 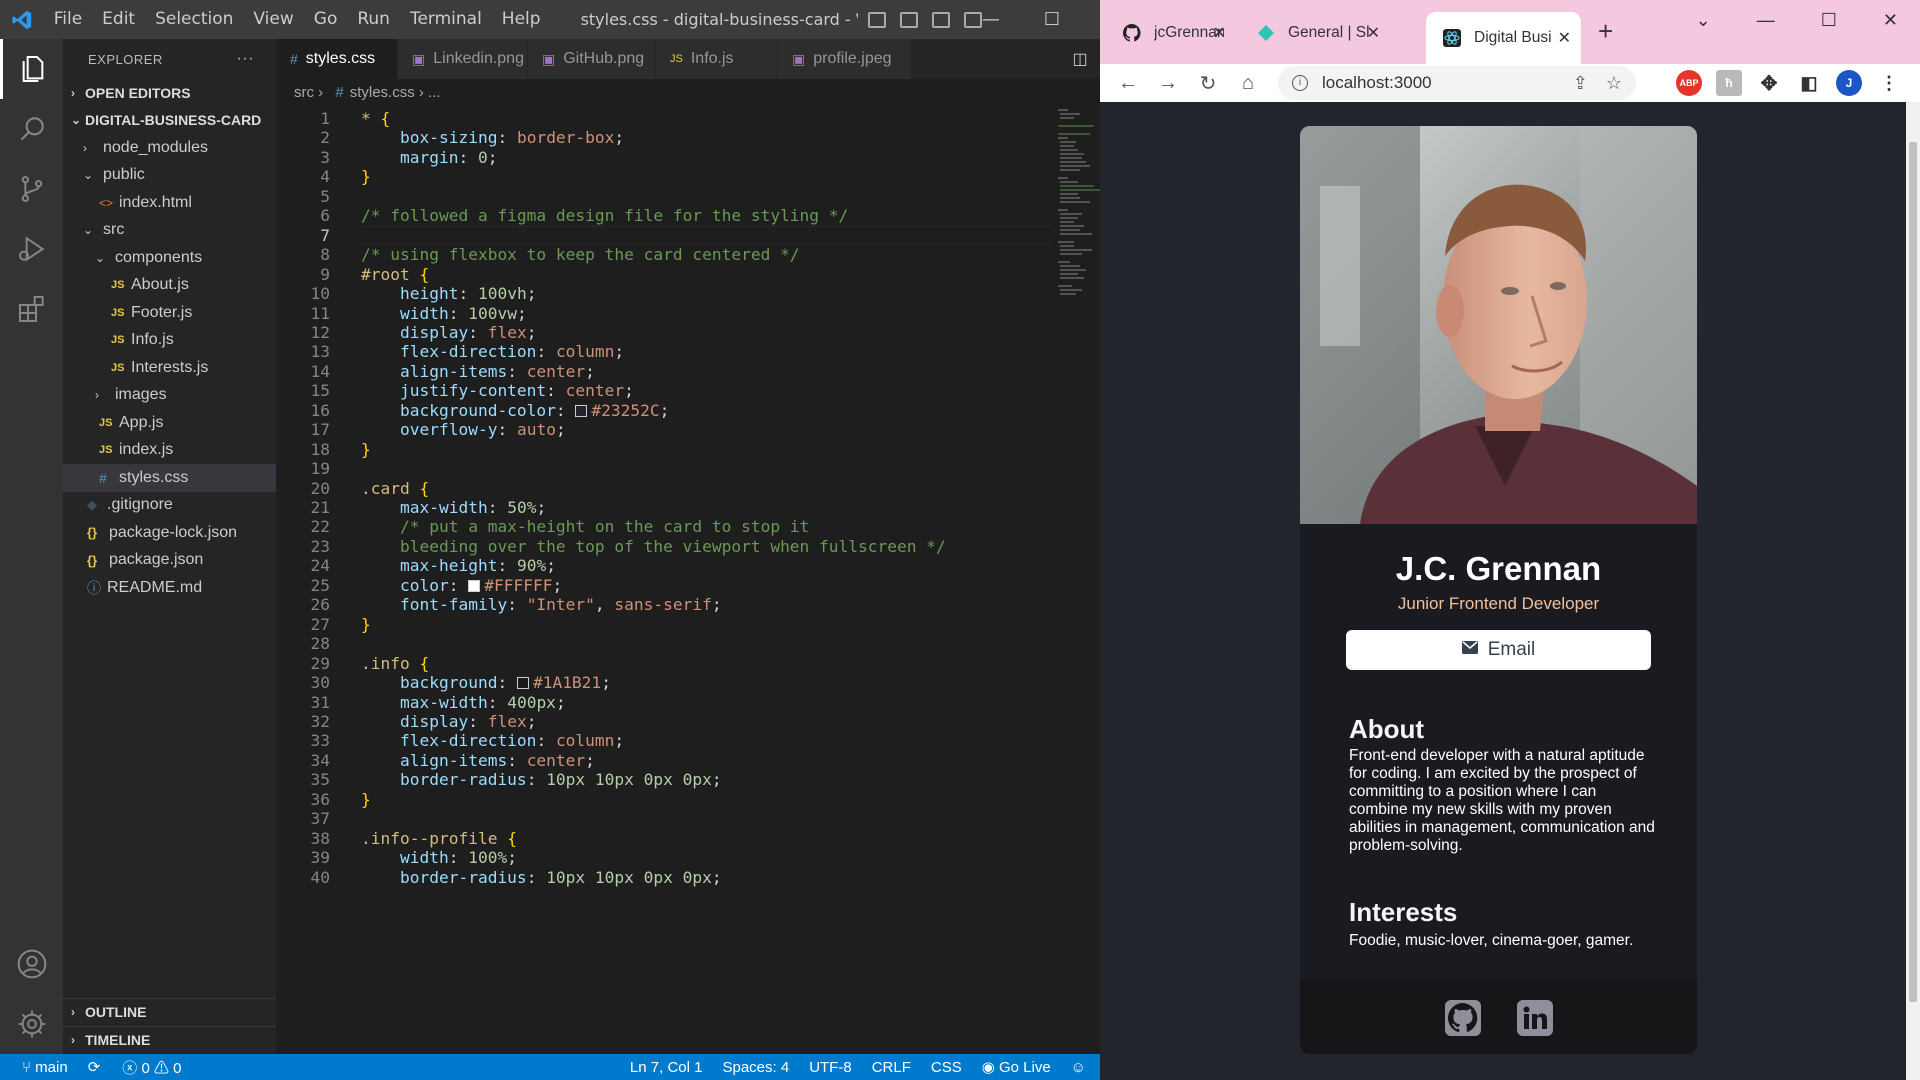 What do you see at coordinates (273, 19) in the screenshot?
I see `menu-view: View` at bounding box center [273, 19].